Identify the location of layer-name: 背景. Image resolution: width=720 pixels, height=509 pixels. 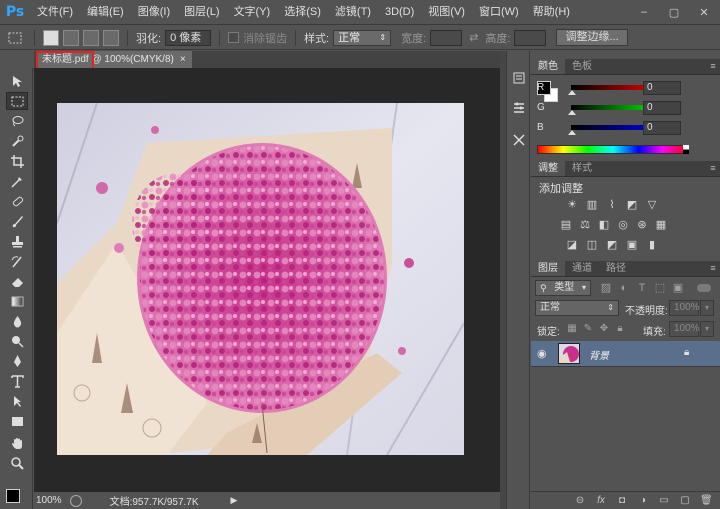
(599, 354).